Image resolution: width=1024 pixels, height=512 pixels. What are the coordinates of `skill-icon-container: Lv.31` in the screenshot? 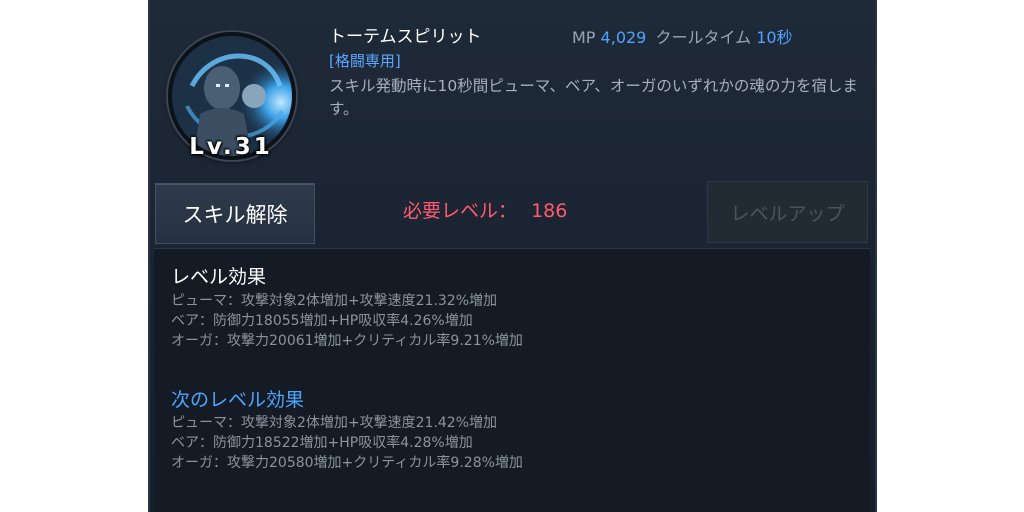 It's located at (231, 95).